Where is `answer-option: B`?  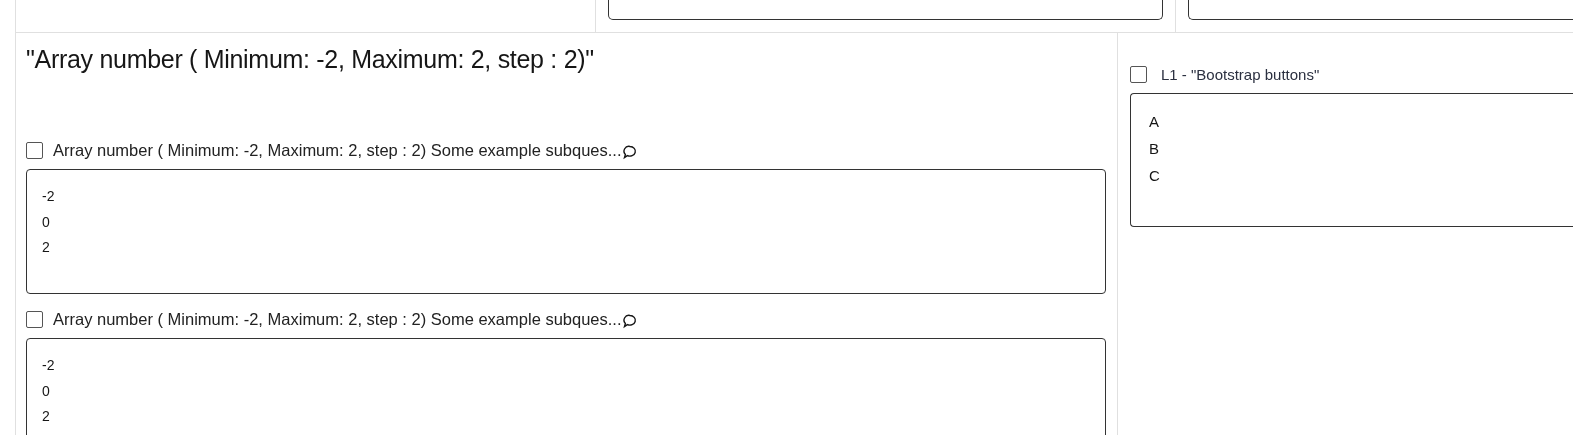 answer-option: B is located at coordinates (1352, 148).